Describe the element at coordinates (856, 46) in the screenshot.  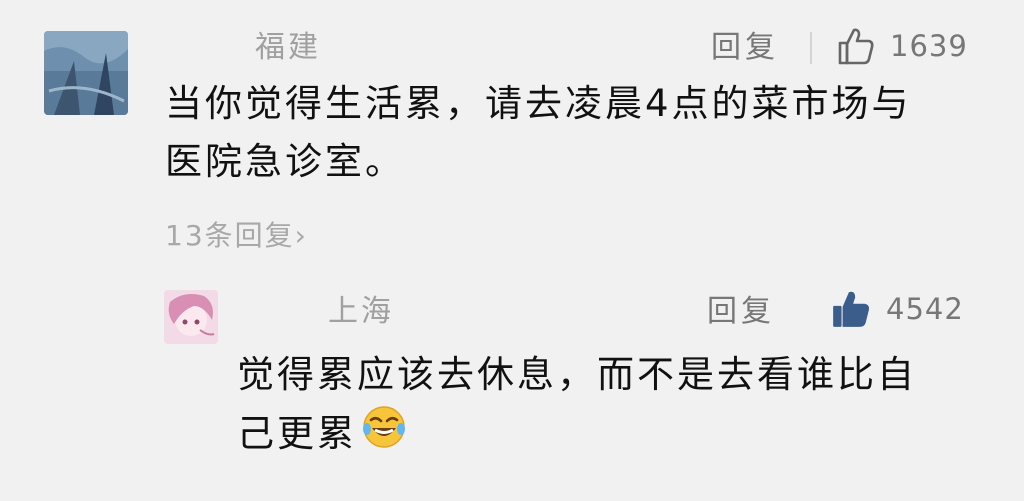
I see `thumbs-up-outline-icon` at that location.